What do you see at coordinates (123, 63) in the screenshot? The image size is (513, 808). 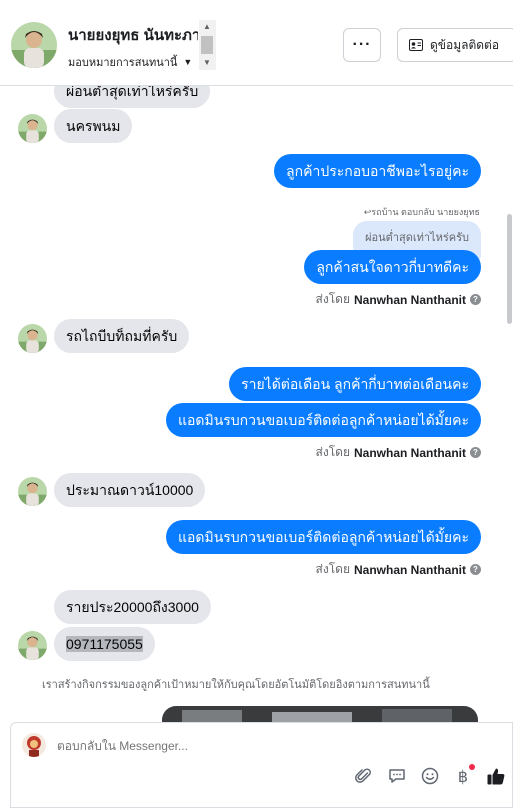 I see `assign-label: มอบหมายการสนทนานี้` at bounding box center [123, 63].